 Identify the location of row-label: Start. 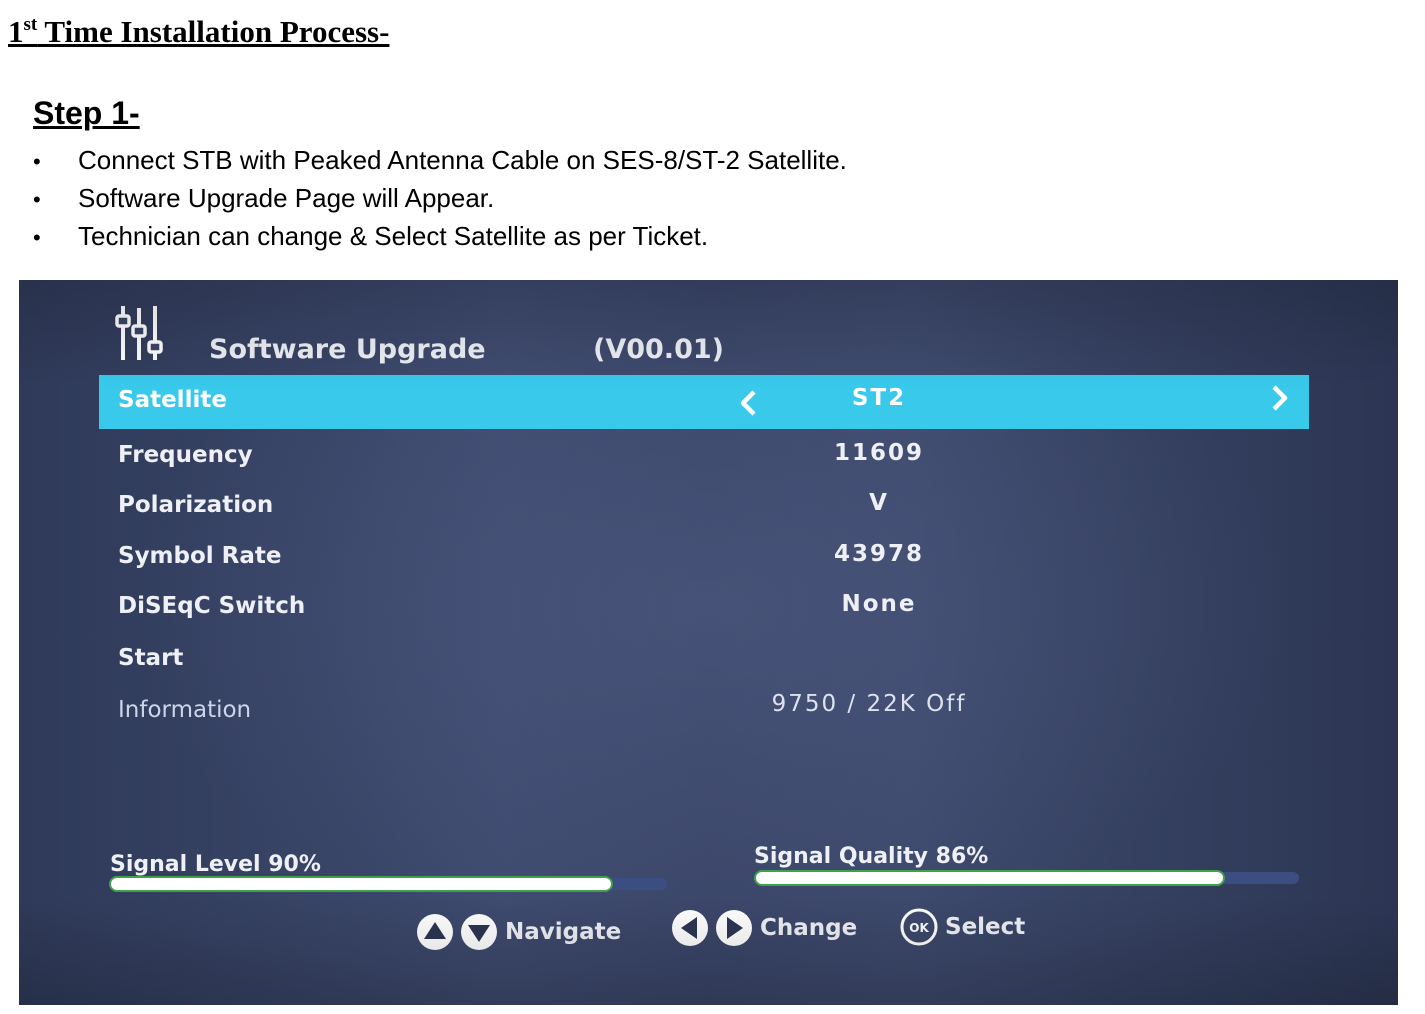
(151, 658).